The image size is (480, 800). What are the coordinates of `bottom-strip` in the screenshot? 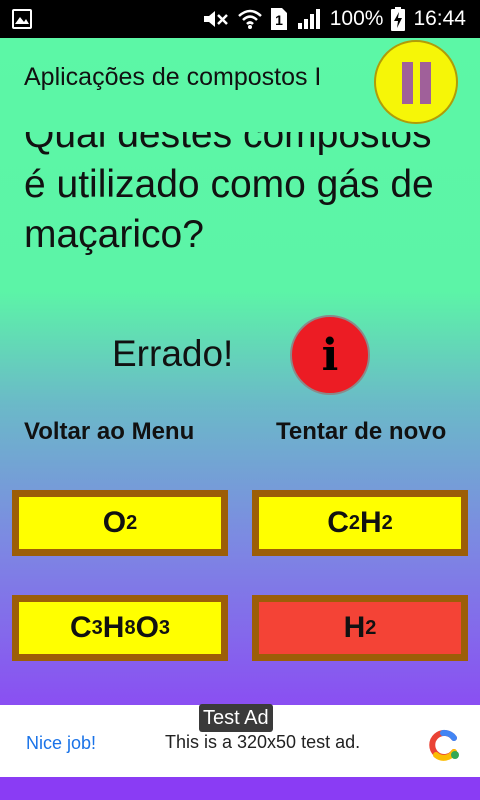 It's located at (240, 788).